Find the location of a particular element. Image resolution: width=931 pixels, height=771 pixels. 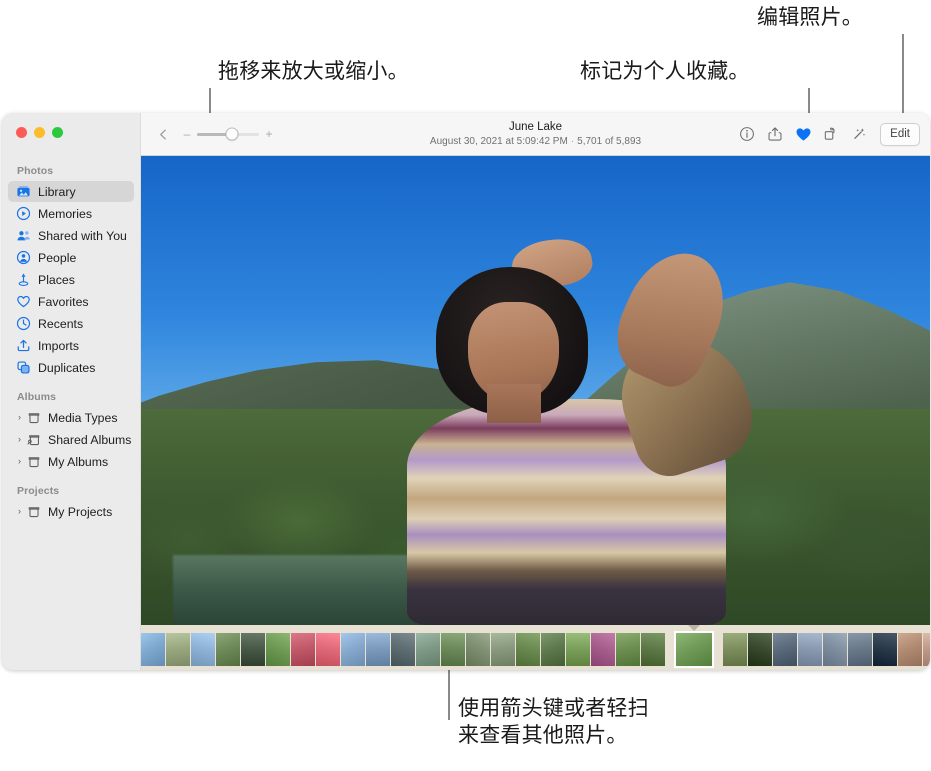

zoom-window-button is located at coordinates (57, 132).